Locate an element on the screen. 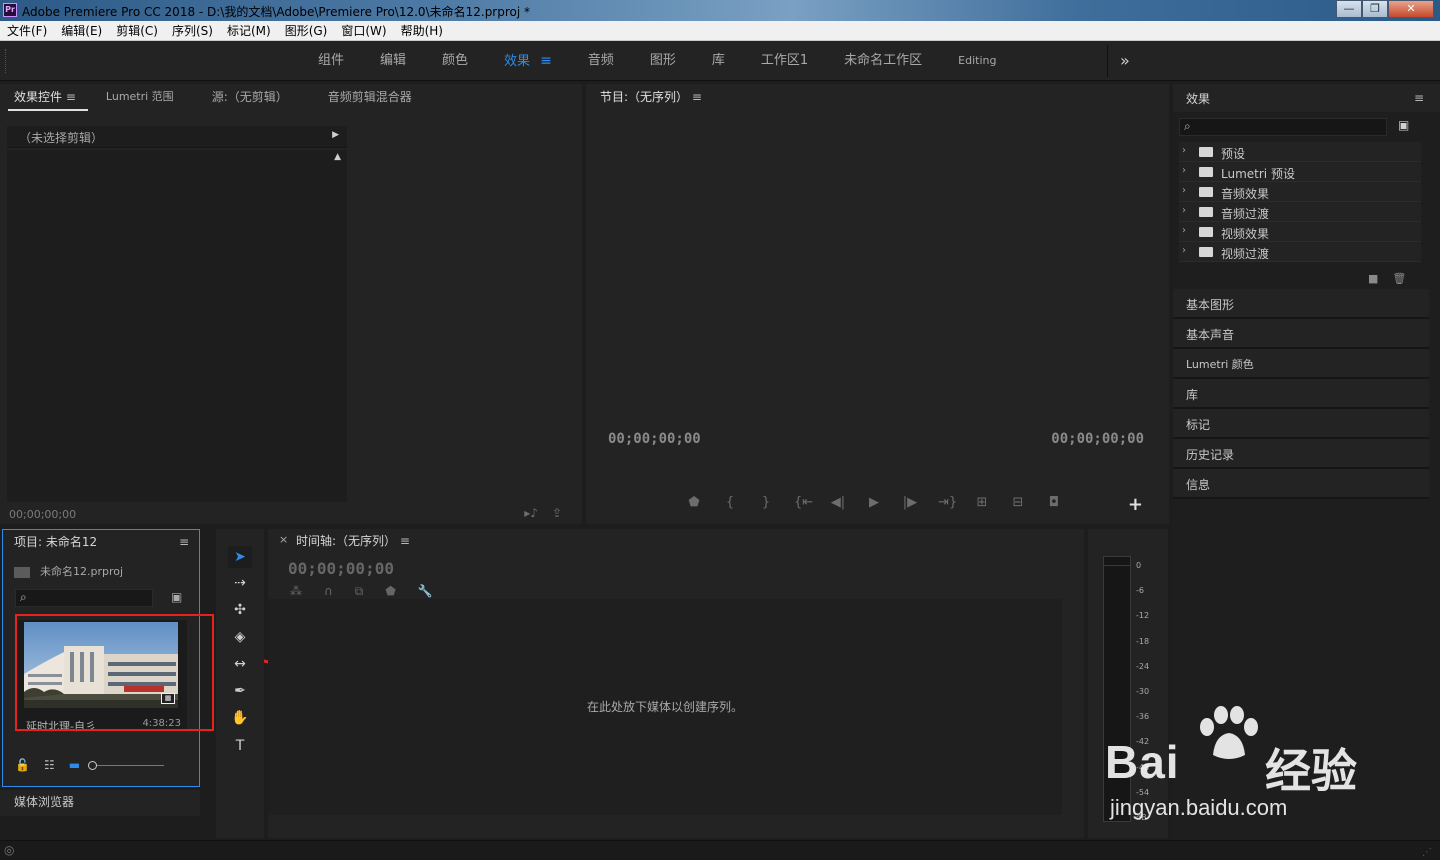 The width and height of the screenshot is (1440, 860). hand-tool-icon: ✋ is located at coordinates (240, 718).